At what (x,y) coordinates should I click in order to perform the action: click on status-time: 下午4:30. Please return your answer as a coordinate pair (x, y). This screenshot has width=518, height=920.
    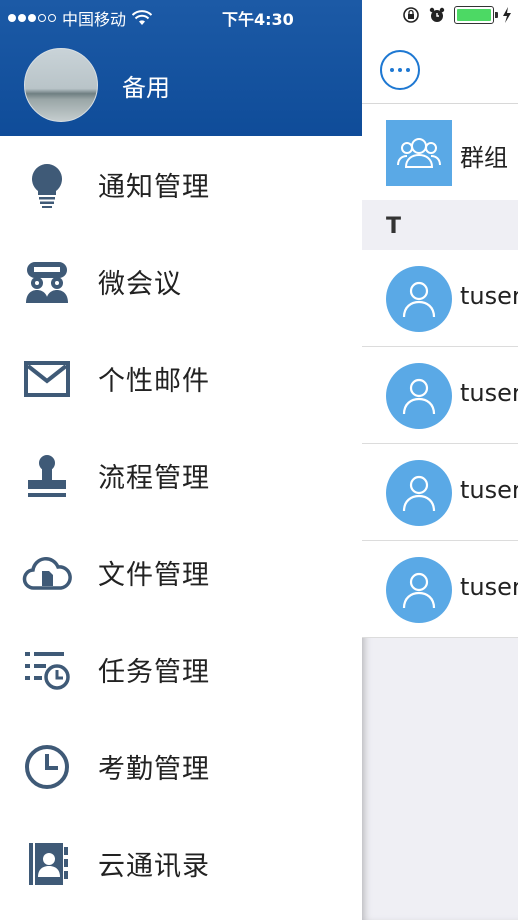
    Looking at the image, I should click on (258, 19).